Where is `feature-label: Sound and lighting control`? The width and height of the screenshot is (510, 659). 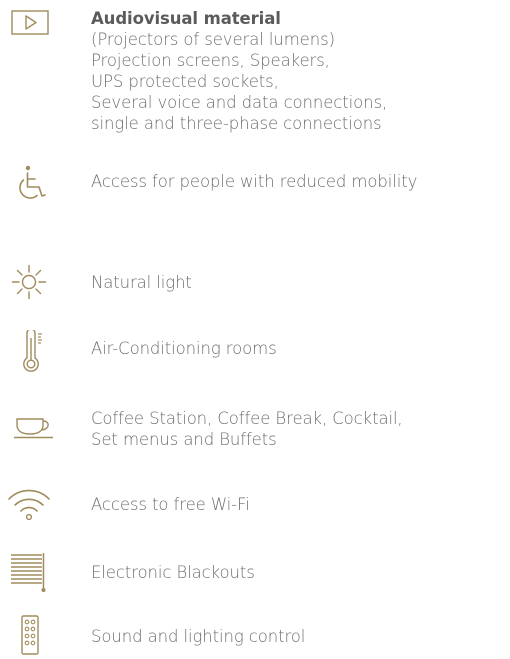 feature-label: Sound and lighting control is located at coordinates (198, 636).